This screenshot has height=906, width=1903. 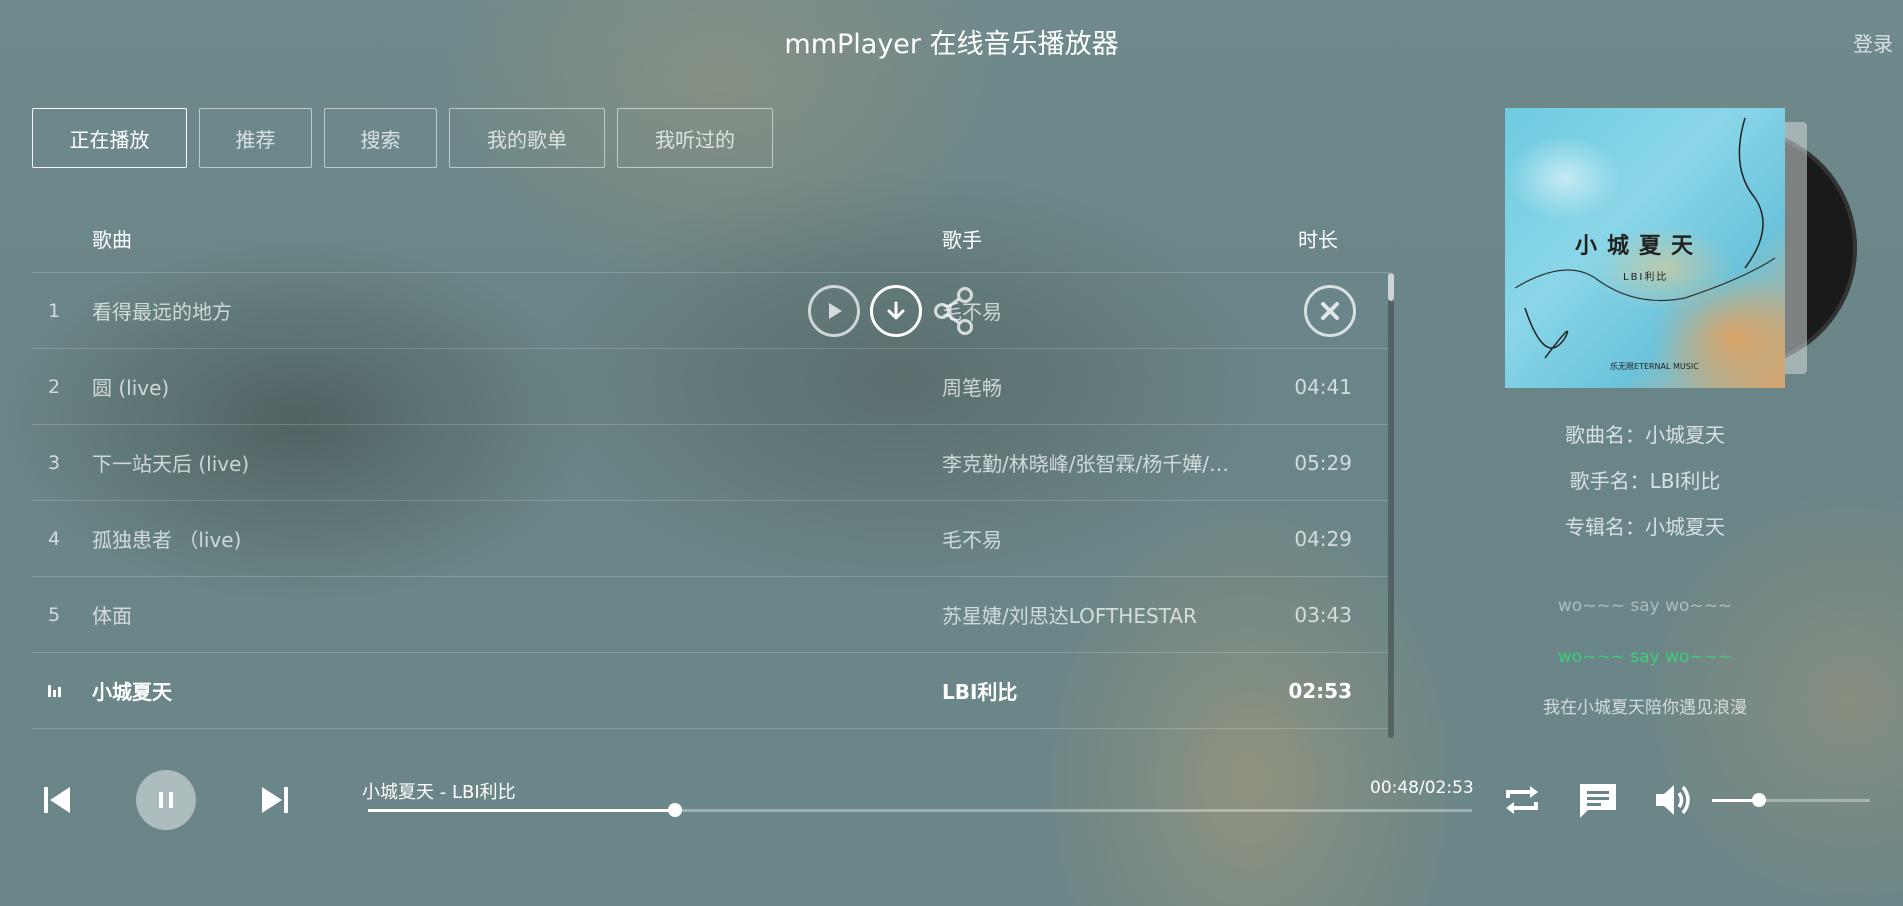 What do you see at coordinates (1522, 800) in the screenshot?
I see `loop-icon` at bounding box center [1522, 800].